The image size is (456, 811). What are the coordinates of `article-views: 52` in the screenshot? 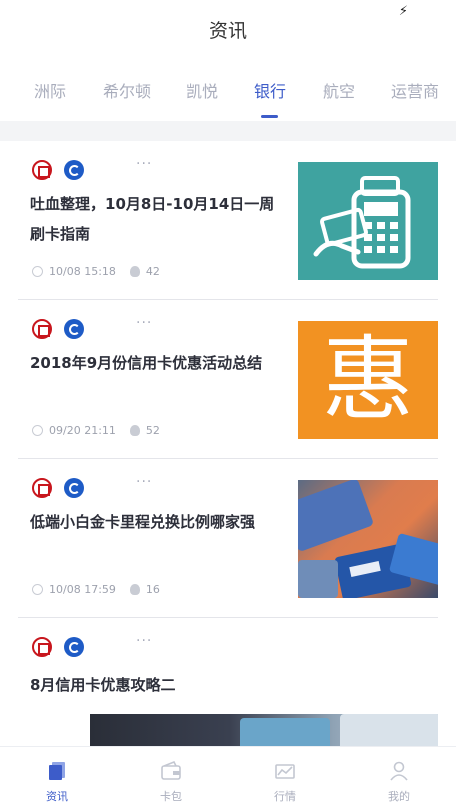 It's located at (152, 430).